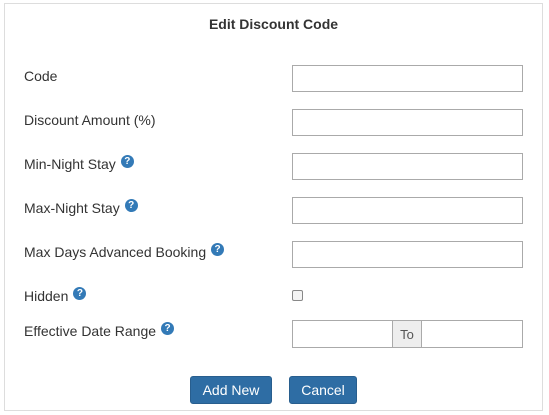 The width and height of the screenshot is (549, 415). I want to click on date-range-group: To, so click(407, 334).